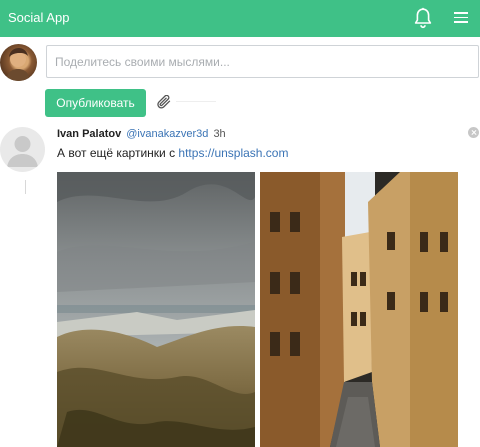 The height and width of the screenshot is (447, 480). Describe the element at coordinates (233, 153) in the screenshot. I see `post-link: https://unsplash.com` at that location.